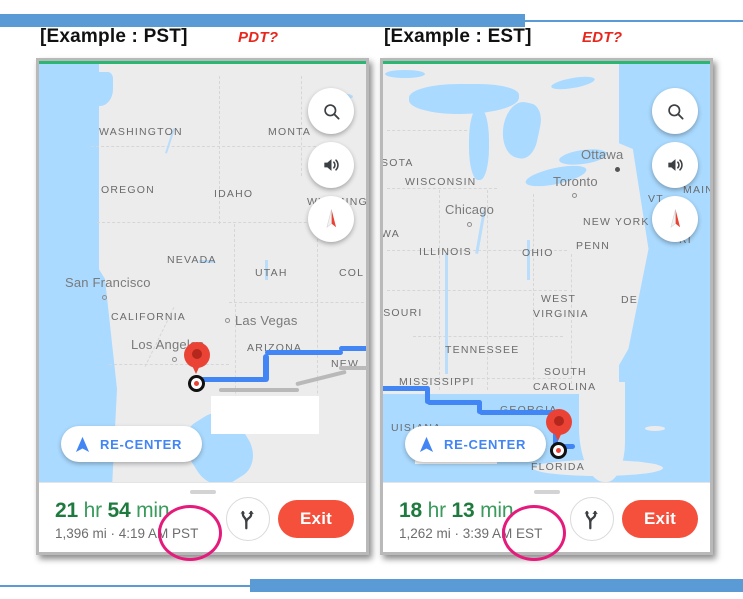  I want to click on panel-heading-row-est: [Example : EST] EDT?, so click(556, 41).